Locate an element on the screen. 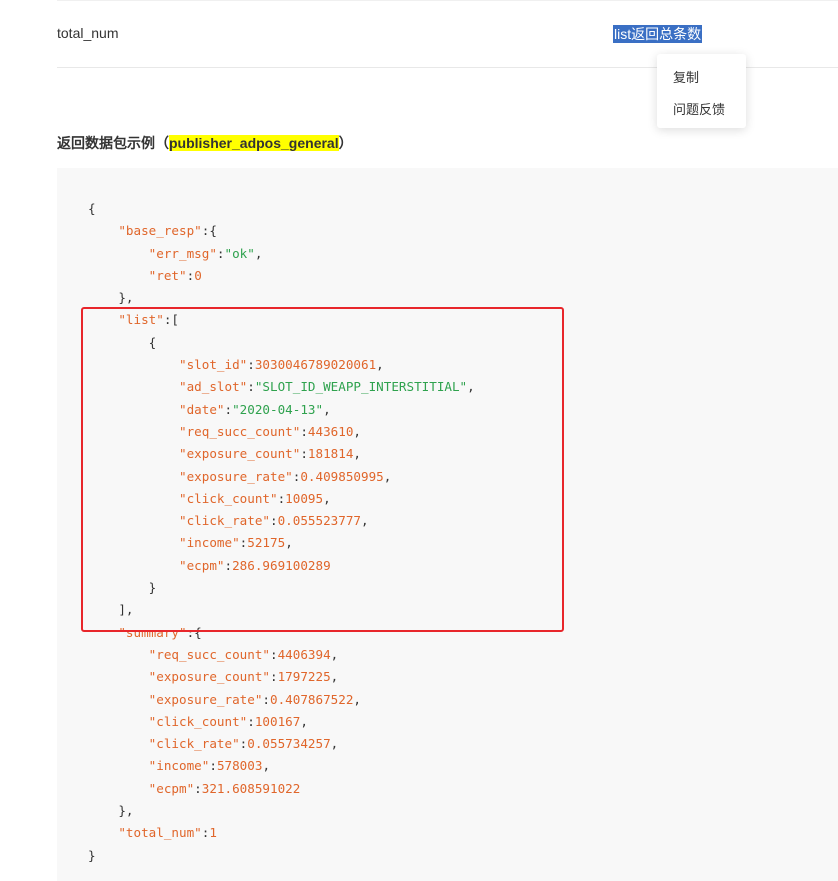 The image size is (838, 881). section-title-suffix: ） is located at coordinates (345, 143).